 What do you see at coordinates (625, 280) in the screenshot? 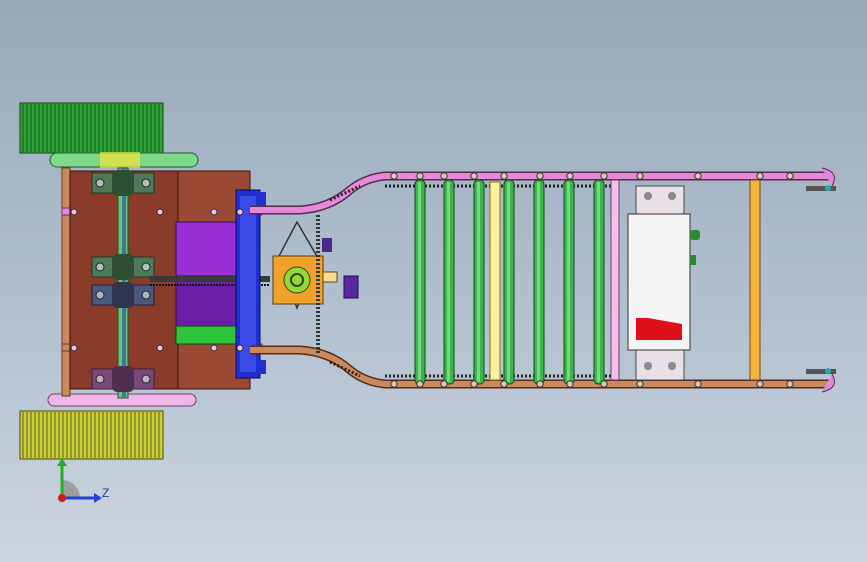
I see `yellow-crossbar` at bounding box center [625, 280].